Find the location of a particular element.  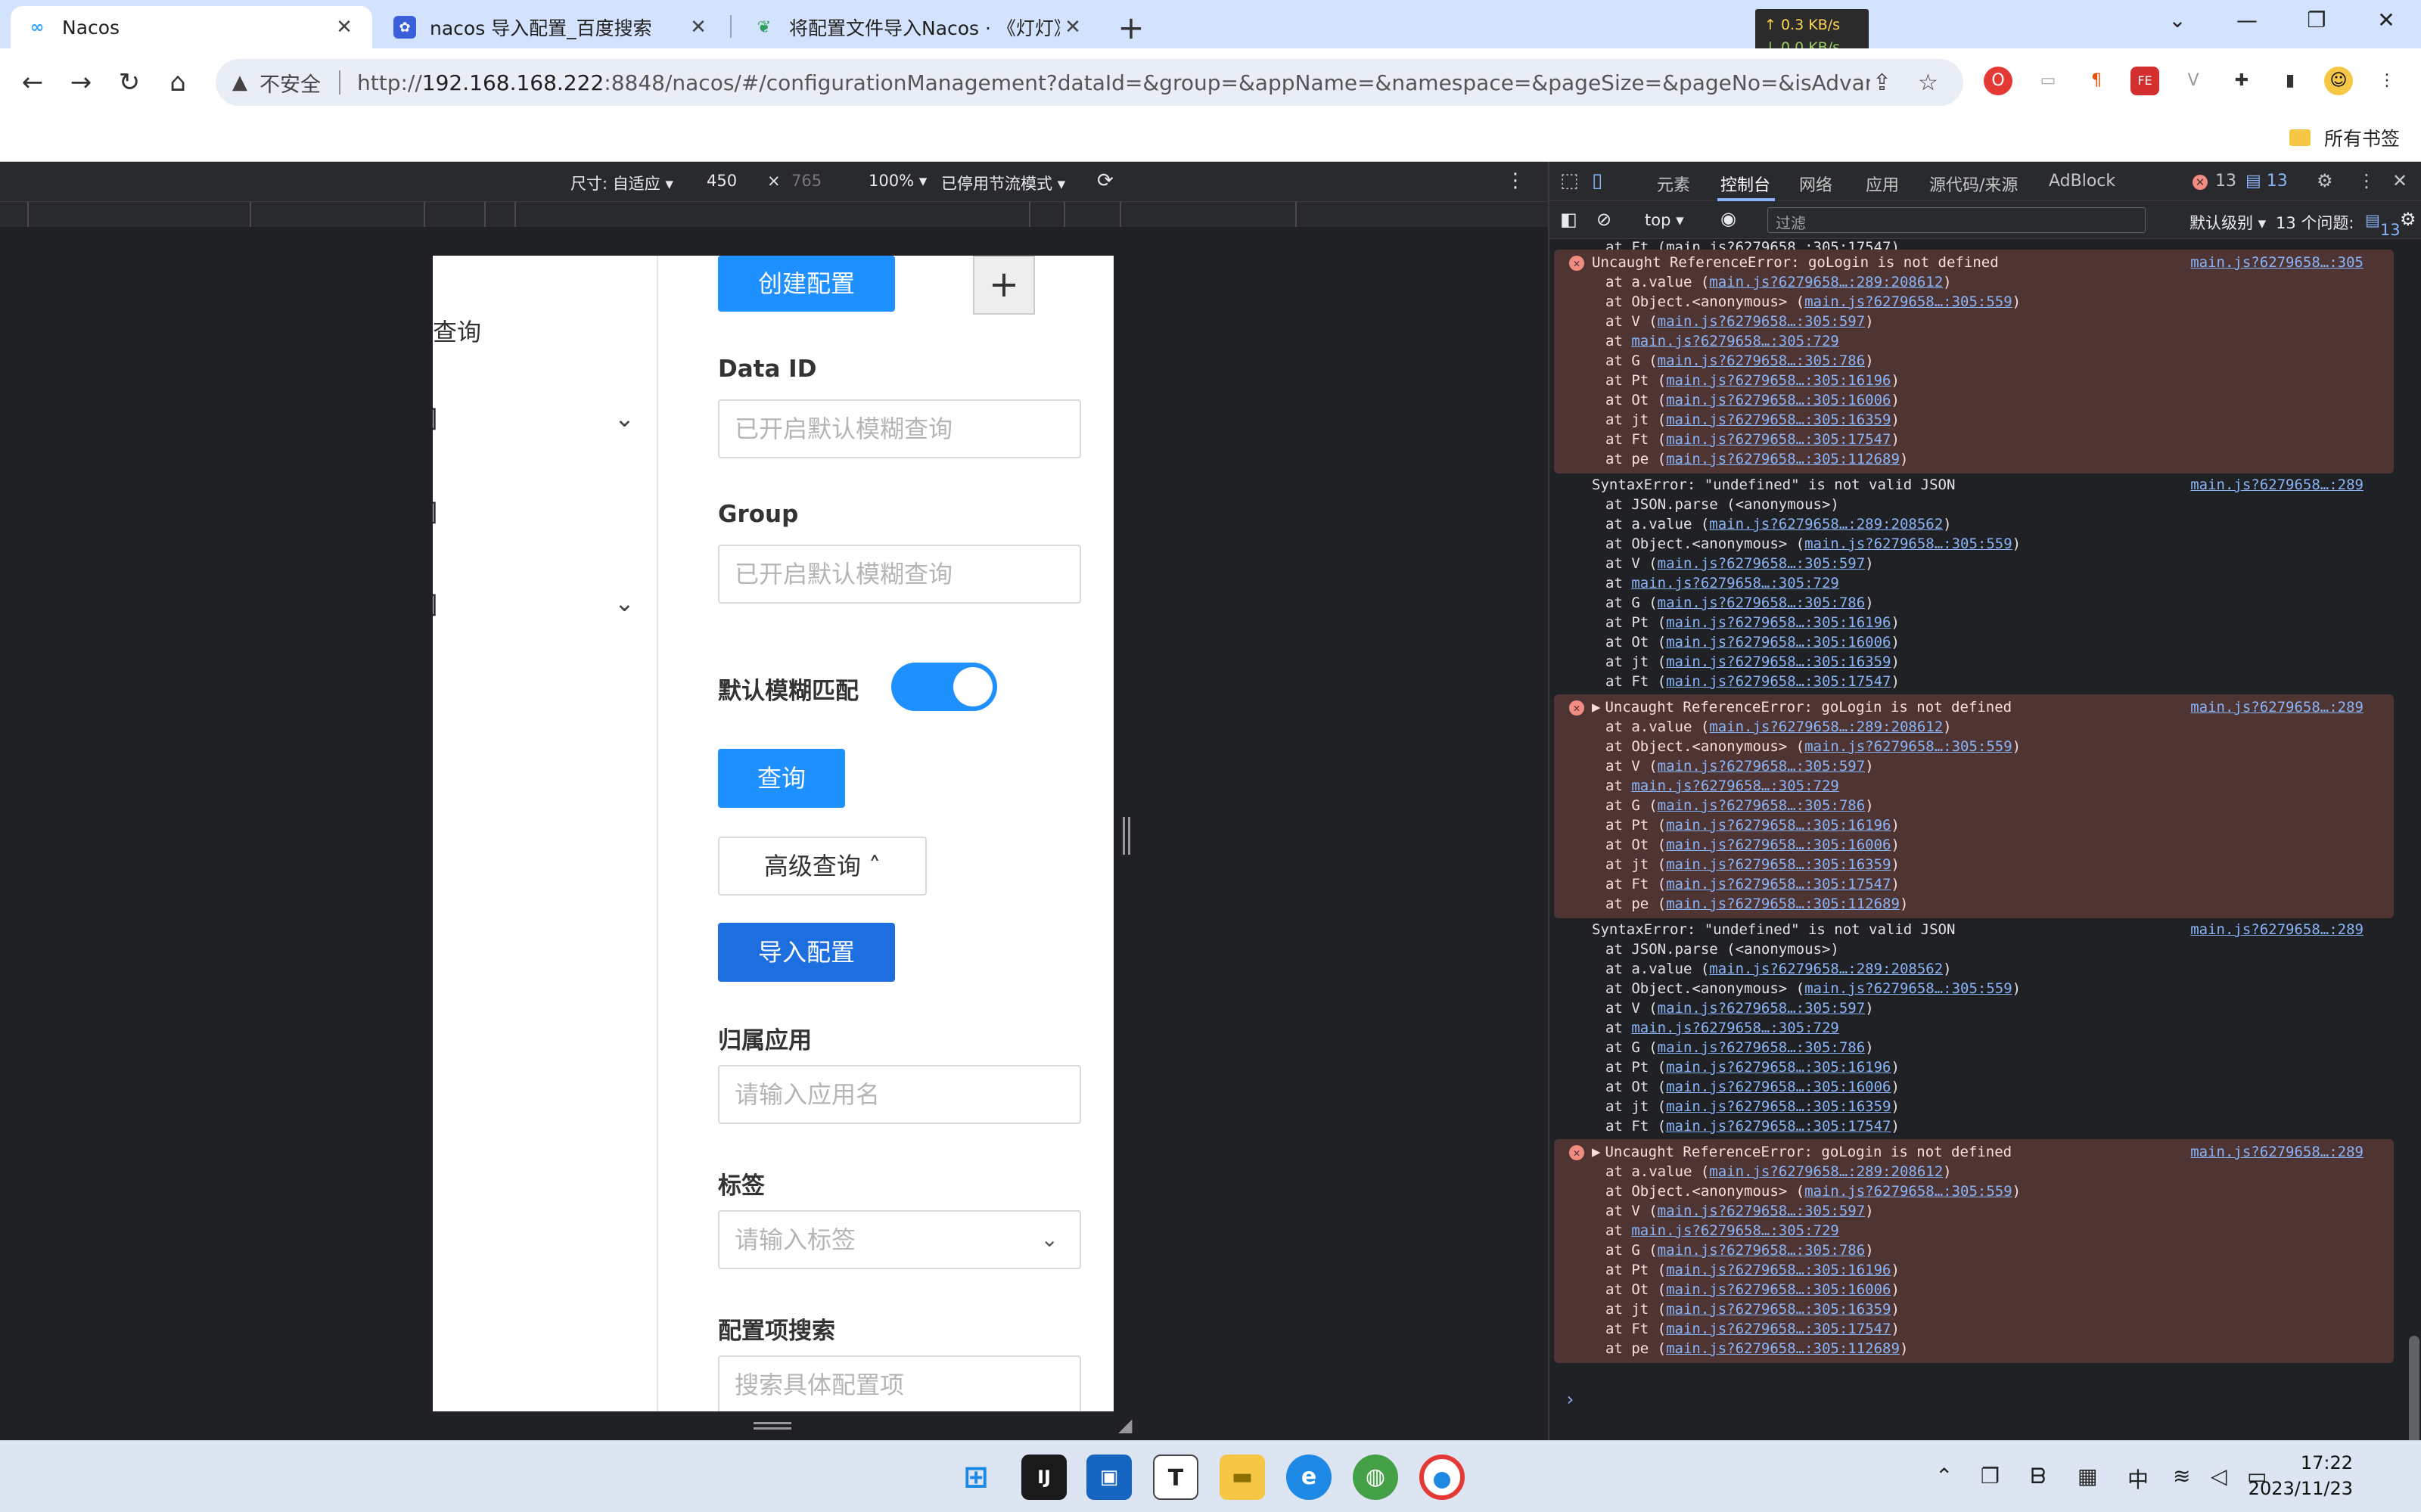

intellij-idea-icon: IJ is located at coordinates (1044, 1477).